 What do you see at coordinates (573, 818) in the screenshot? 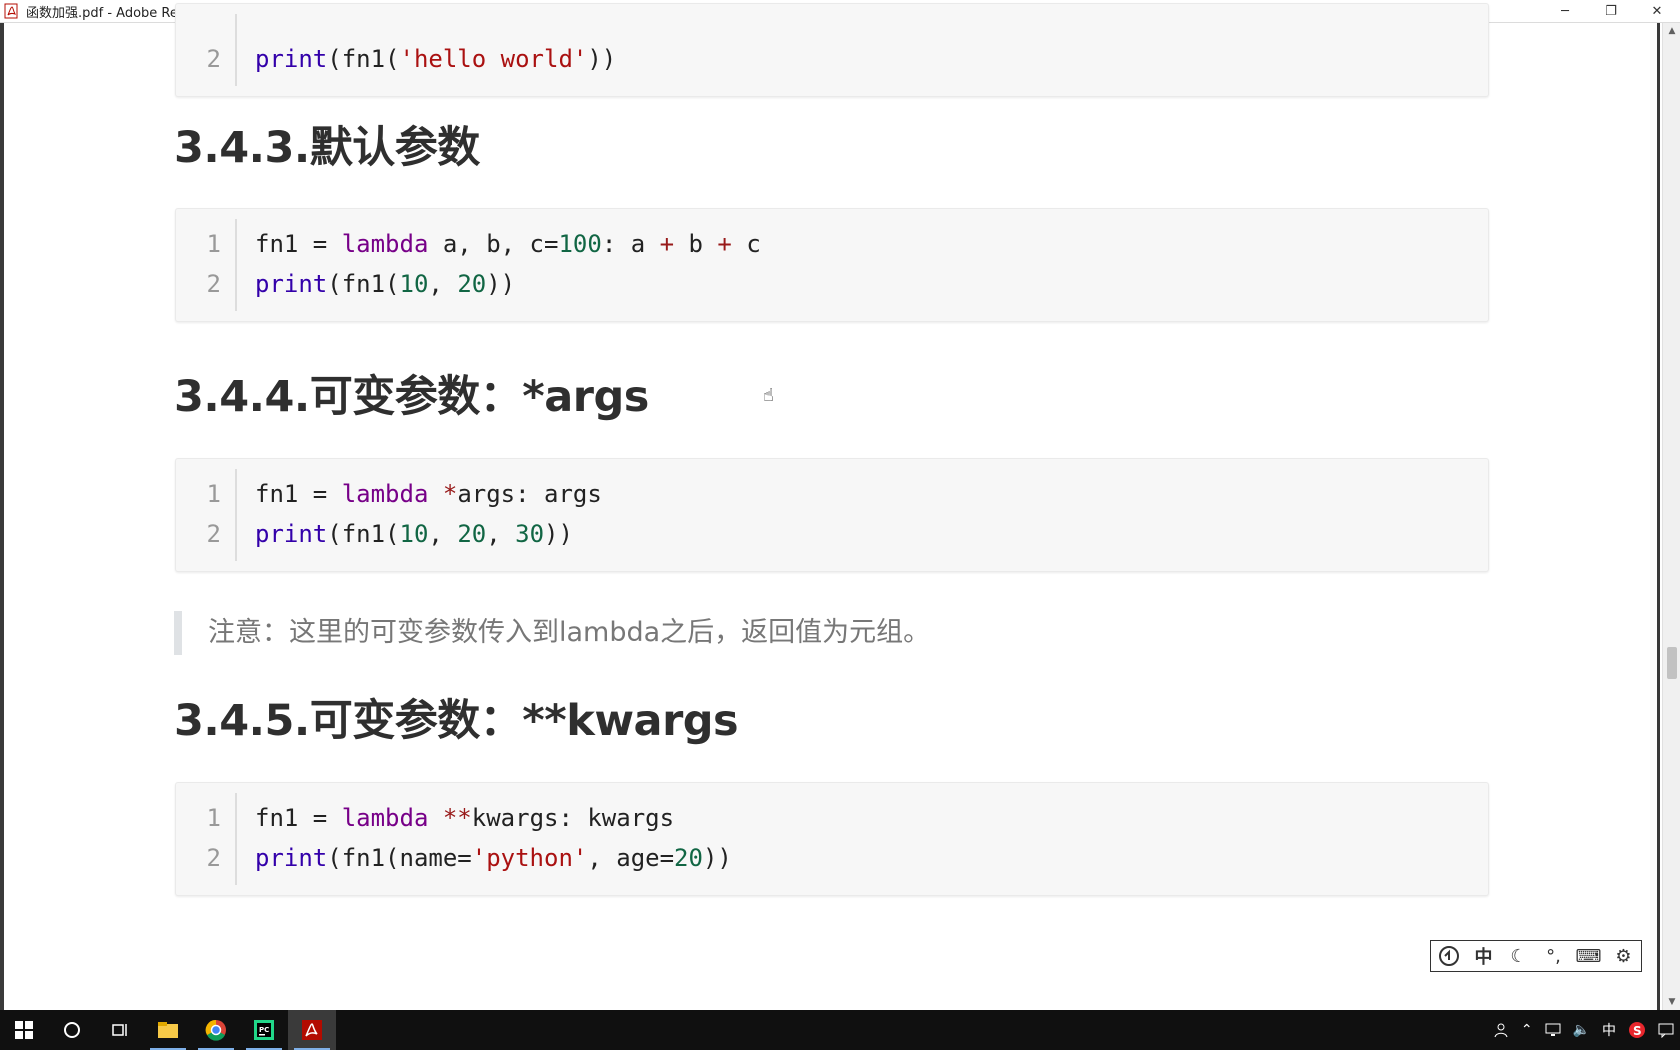
I see `code-token: kwargs` at bounding box center [573, 818].